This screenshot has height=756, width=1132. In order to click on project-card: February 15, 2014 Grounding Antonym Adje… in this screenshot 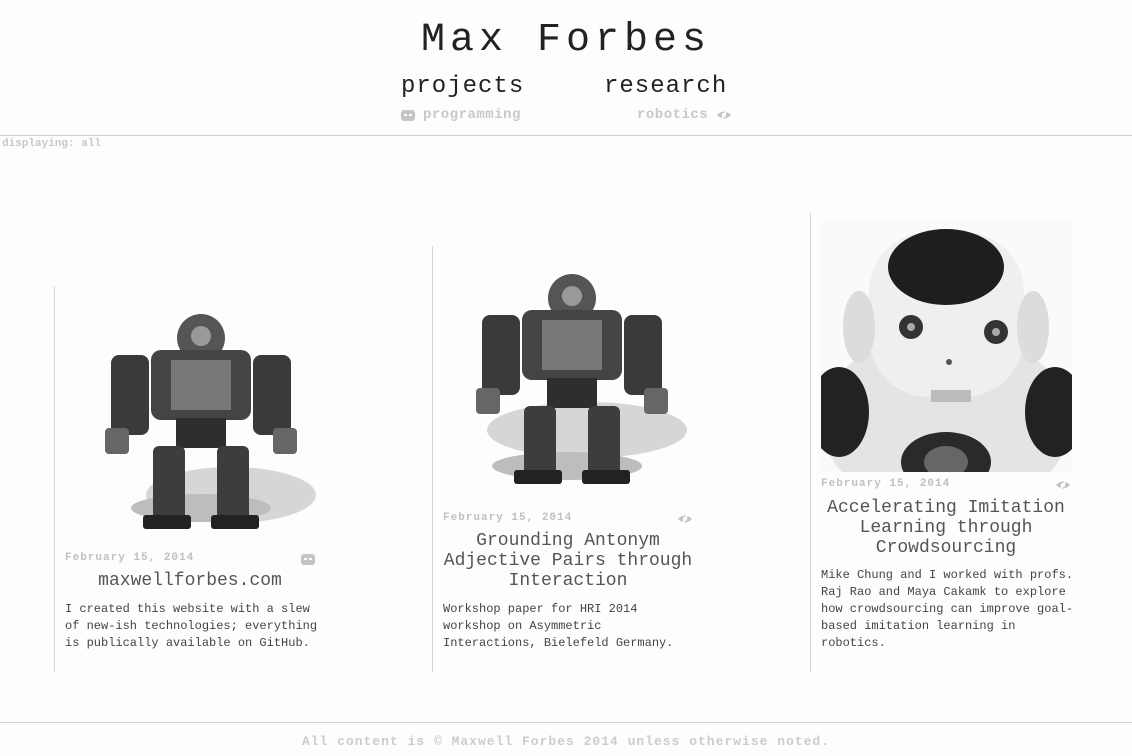, I will do `click(567, 459)`.